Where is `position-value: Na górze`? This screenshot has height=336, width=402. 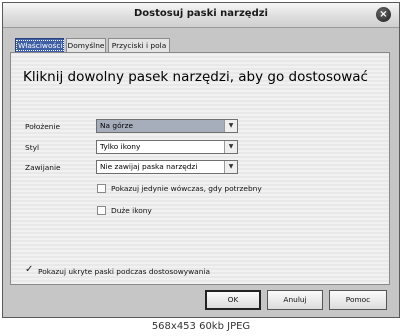 position-value: Na górze is located at coordinates (117, 125).